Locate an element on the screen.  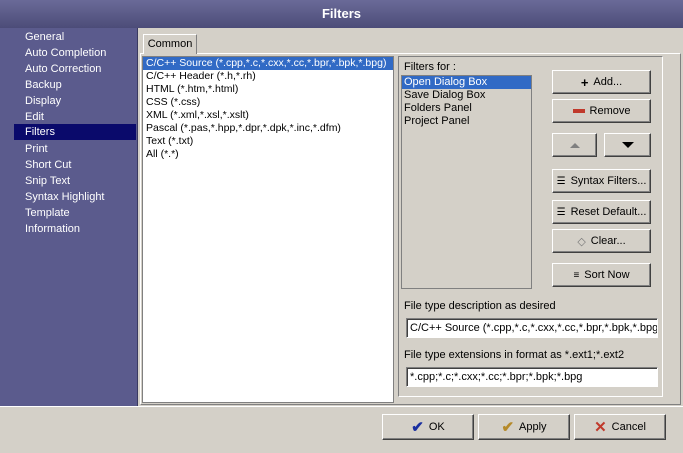
arrow-down-icon is located at coordinates (627, 145).